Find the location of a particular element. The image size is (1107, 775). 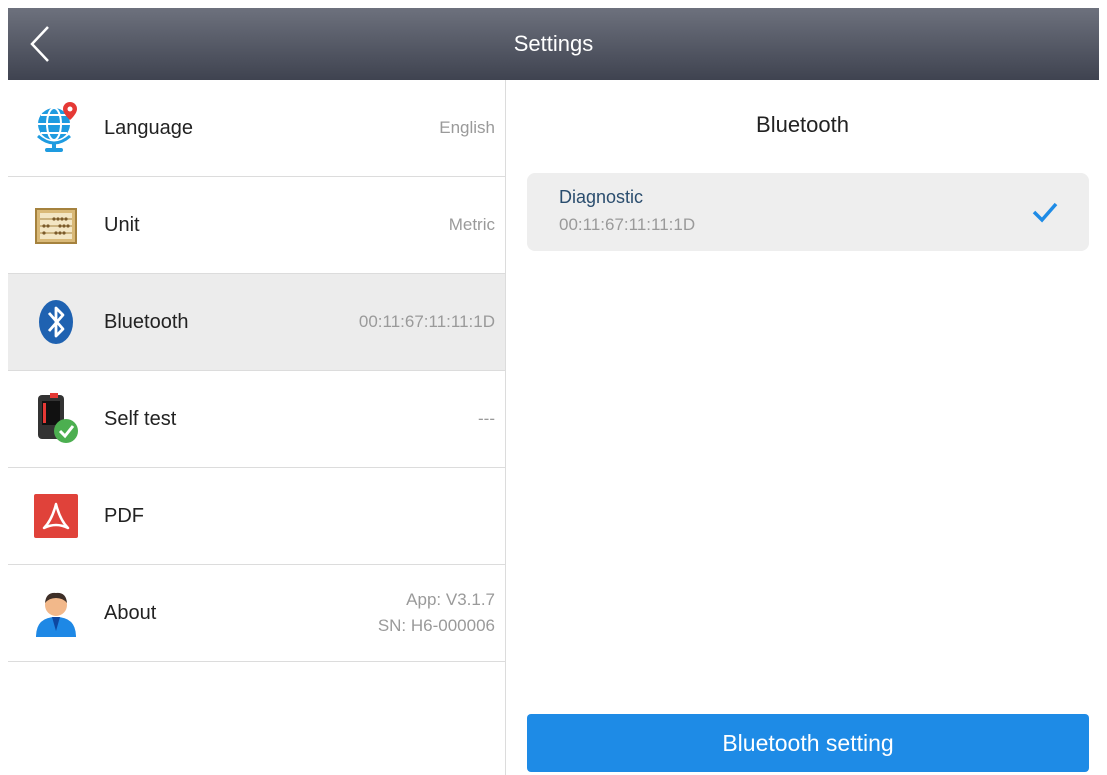

settings-item-pdf: PDF is located at coordinates (256, 516).